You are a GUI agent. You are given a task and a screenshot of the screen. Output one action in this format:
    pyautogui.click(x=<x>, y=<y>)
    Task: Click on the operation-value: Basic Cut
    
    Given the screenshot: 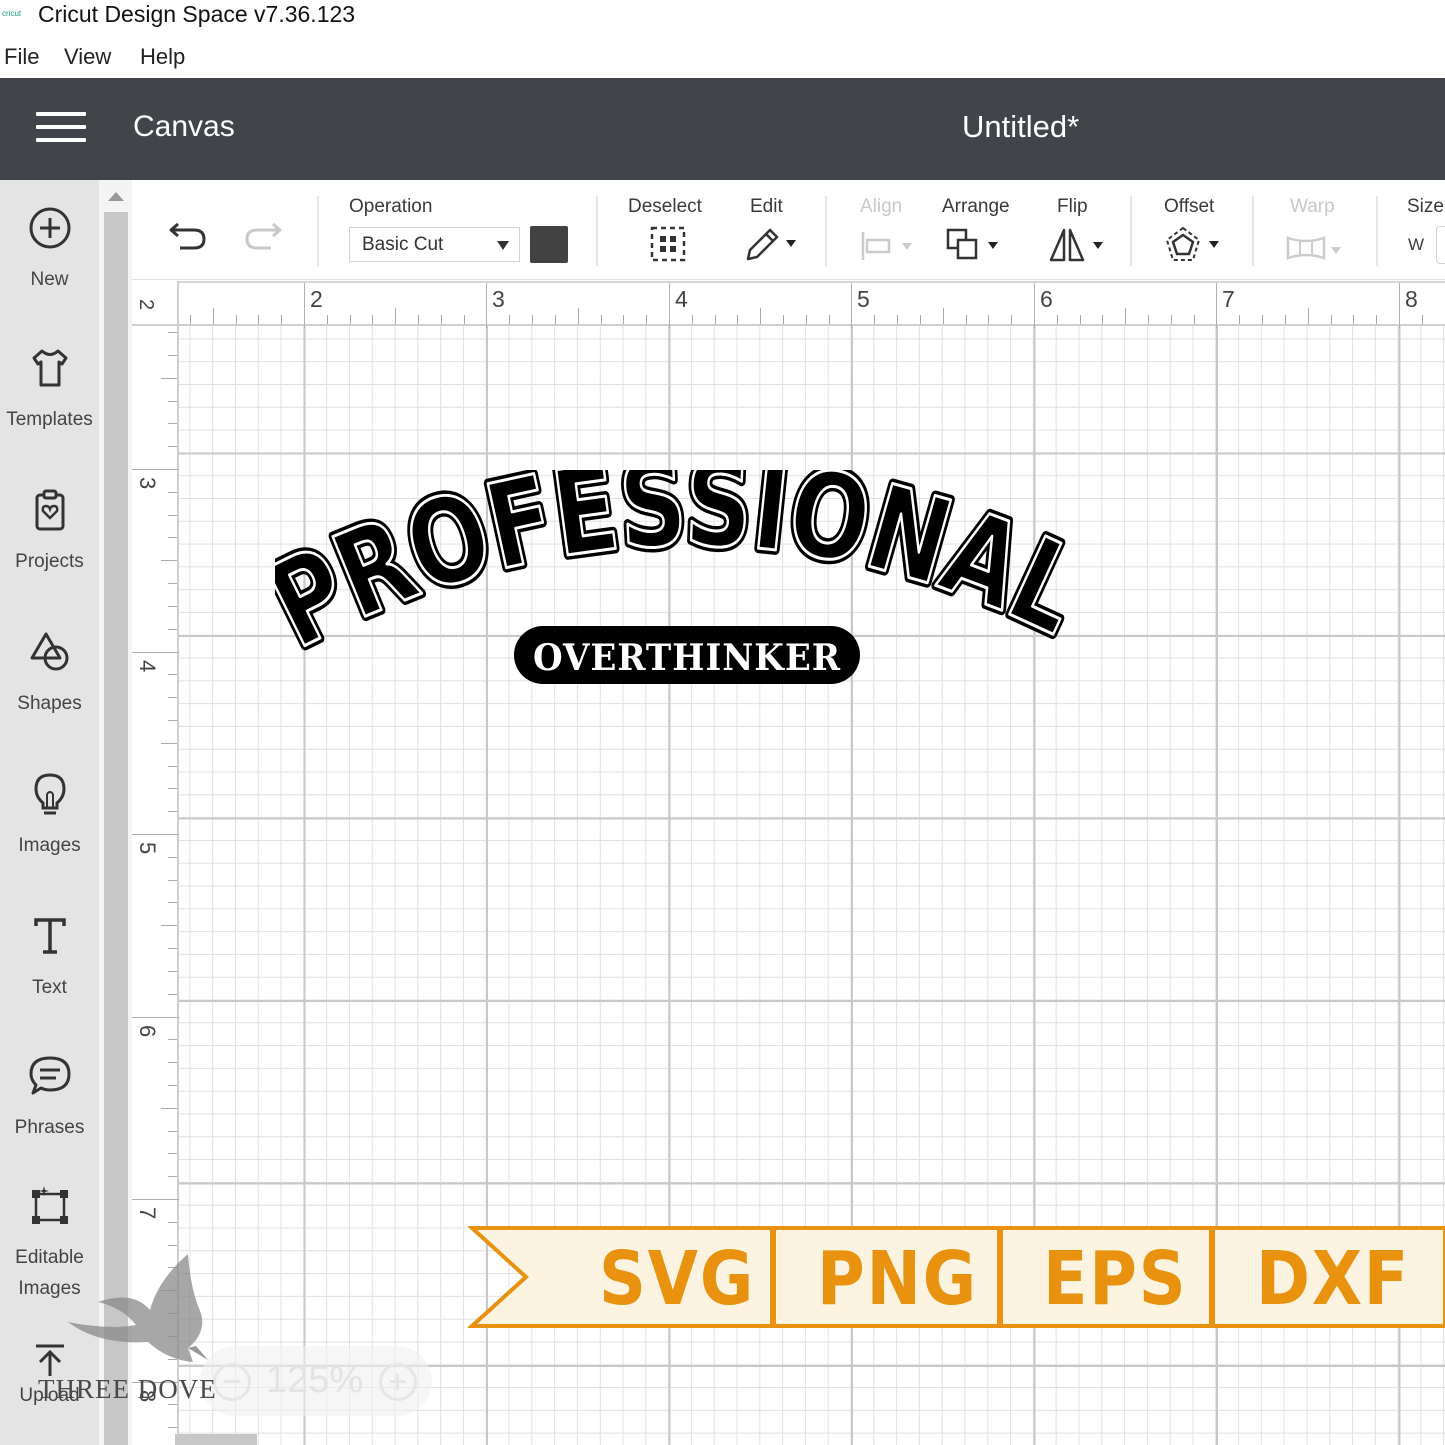 What is the action you would take?
    pyautogui.click(x=403, y=244)
    